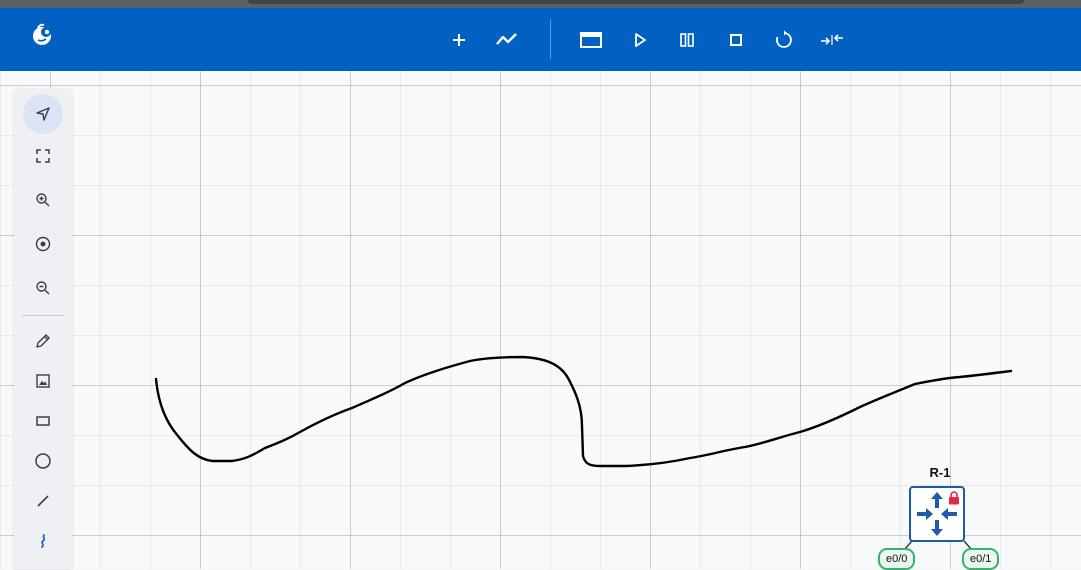  I want to click on image-tool, so click(43, 381).